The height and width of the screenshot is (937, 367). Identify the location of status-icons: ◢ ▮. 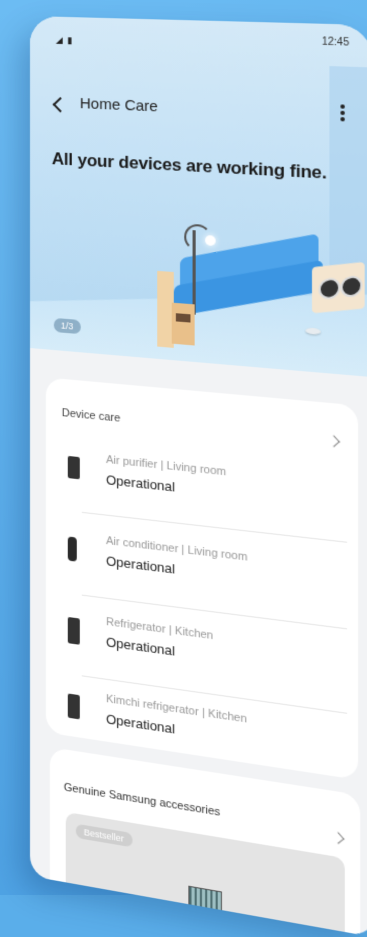
(64, 40).